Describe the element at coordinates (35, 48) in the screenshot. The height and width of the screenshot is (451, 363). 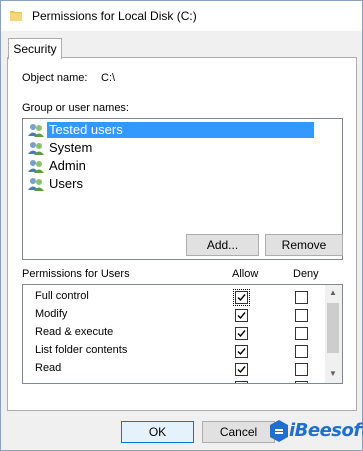
I see `tab-security: Security` at that location.